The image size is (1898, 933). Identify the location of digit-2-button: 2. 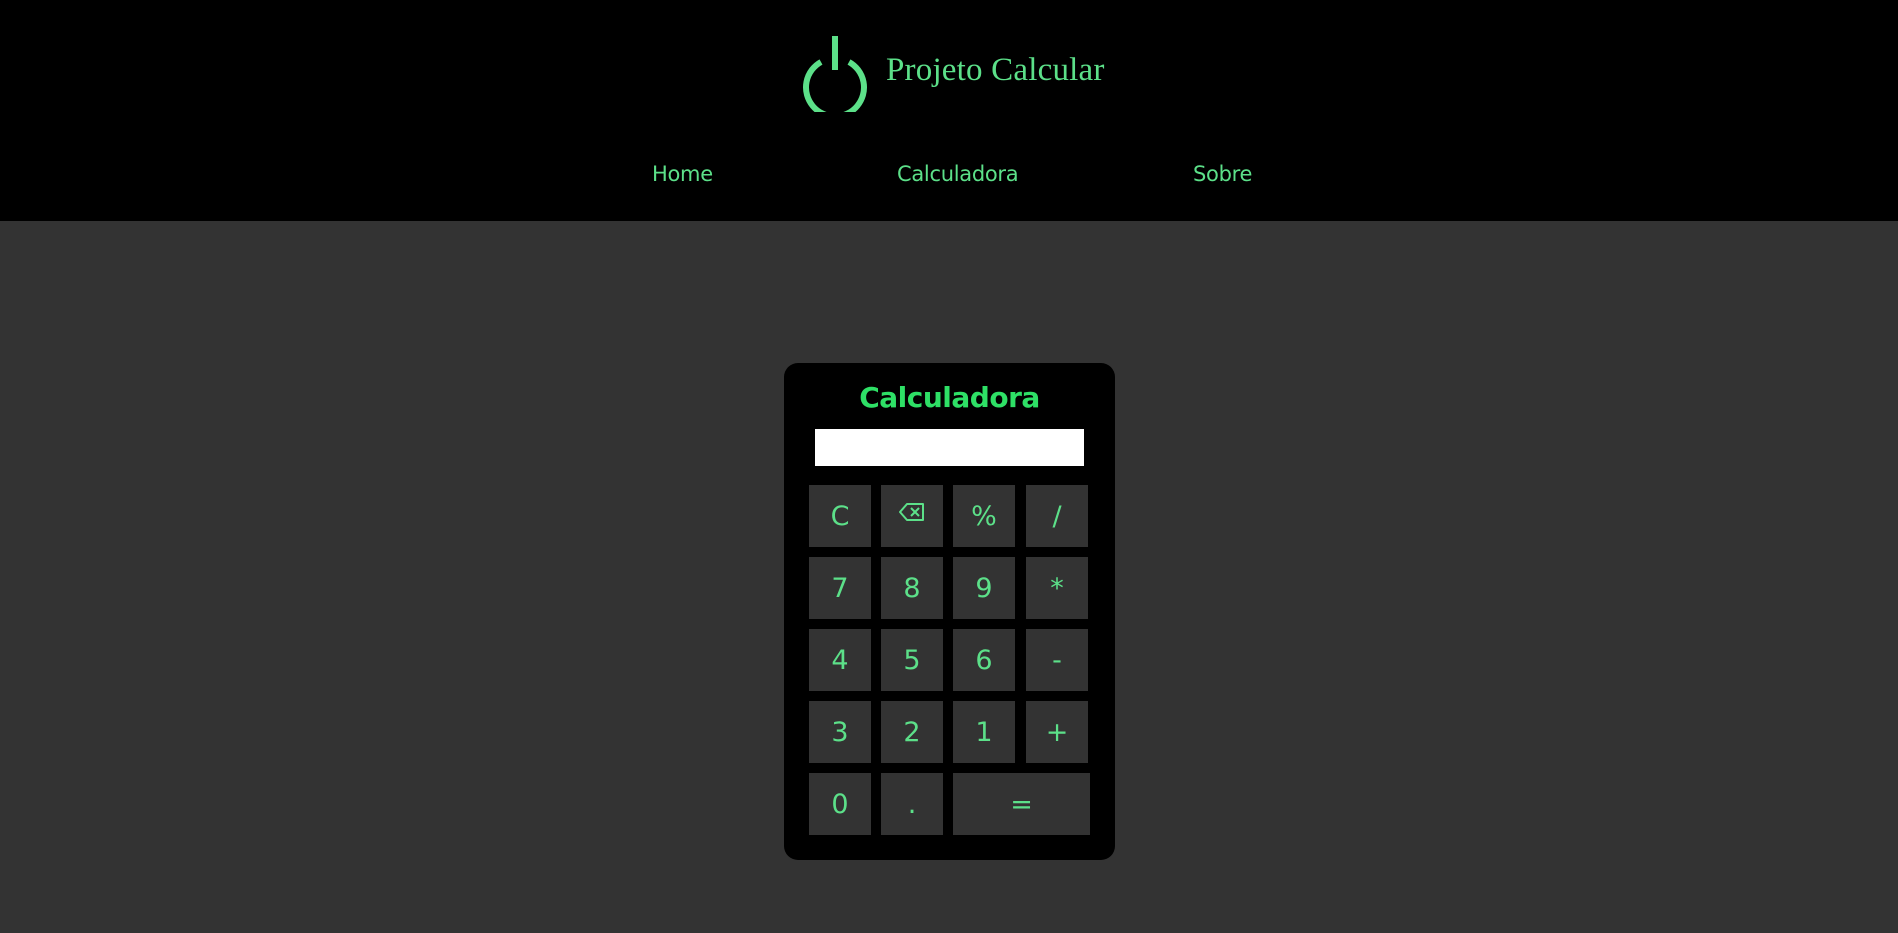
(912, 732).